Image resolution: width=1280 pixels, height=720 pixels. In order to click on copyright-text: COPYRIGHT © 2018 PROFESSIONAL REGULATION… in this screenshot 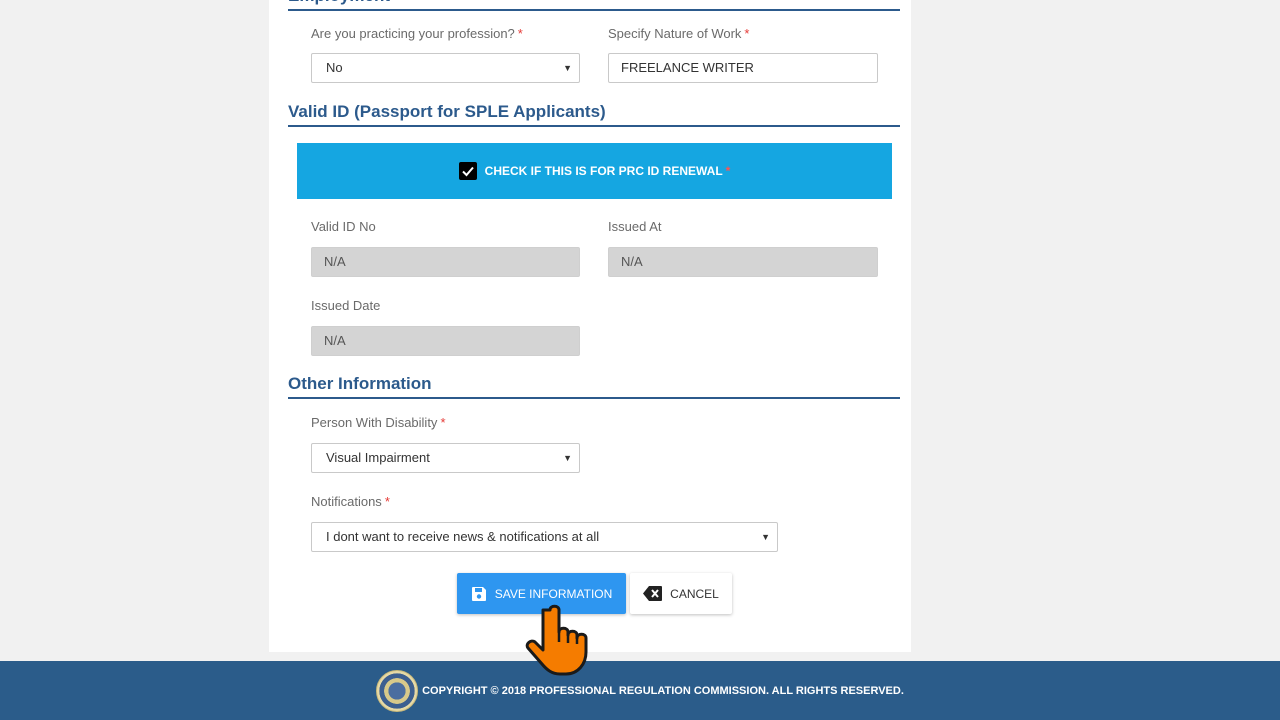, I will do `click(663, 690)`.